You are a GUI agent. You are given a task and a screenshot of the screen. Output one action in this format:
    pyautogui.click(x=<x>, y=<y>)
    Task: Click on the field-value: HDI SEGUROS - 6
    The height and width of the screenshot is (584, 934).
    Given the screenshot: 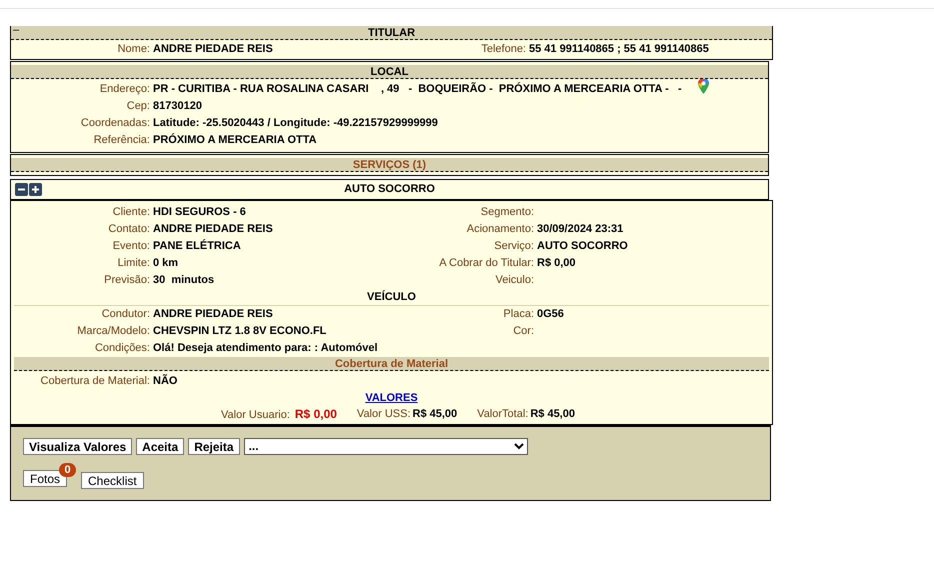 What is the action you would take?
    pyautogui.click(x=200, y=212)
    